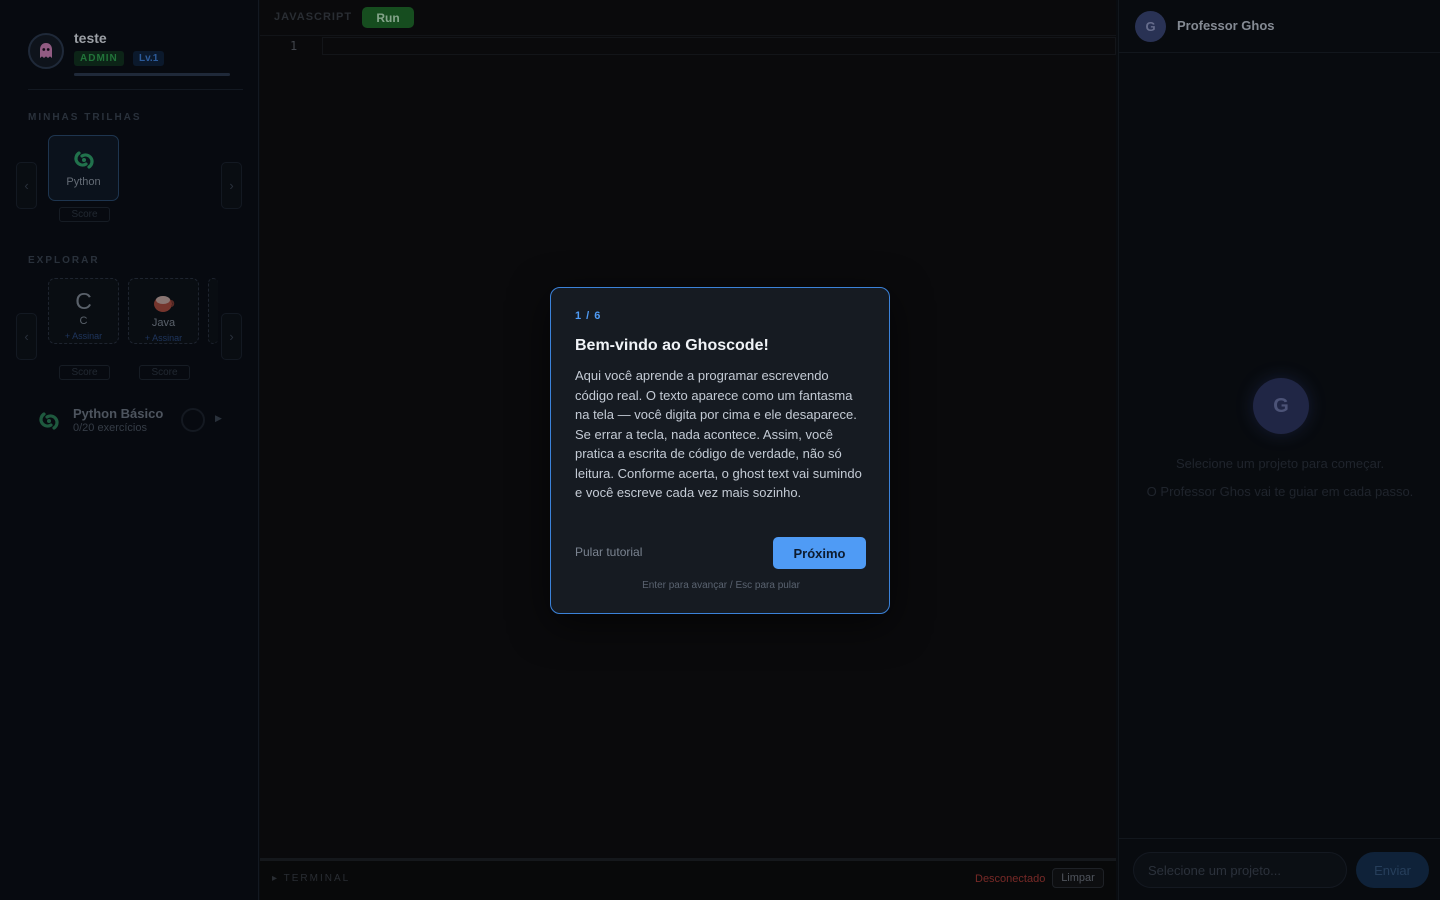  Describe the element at coordinates (721, 585) in the screenshot. I see `keyboard-hint: Enter para avançar / Esc para pular` at that location.